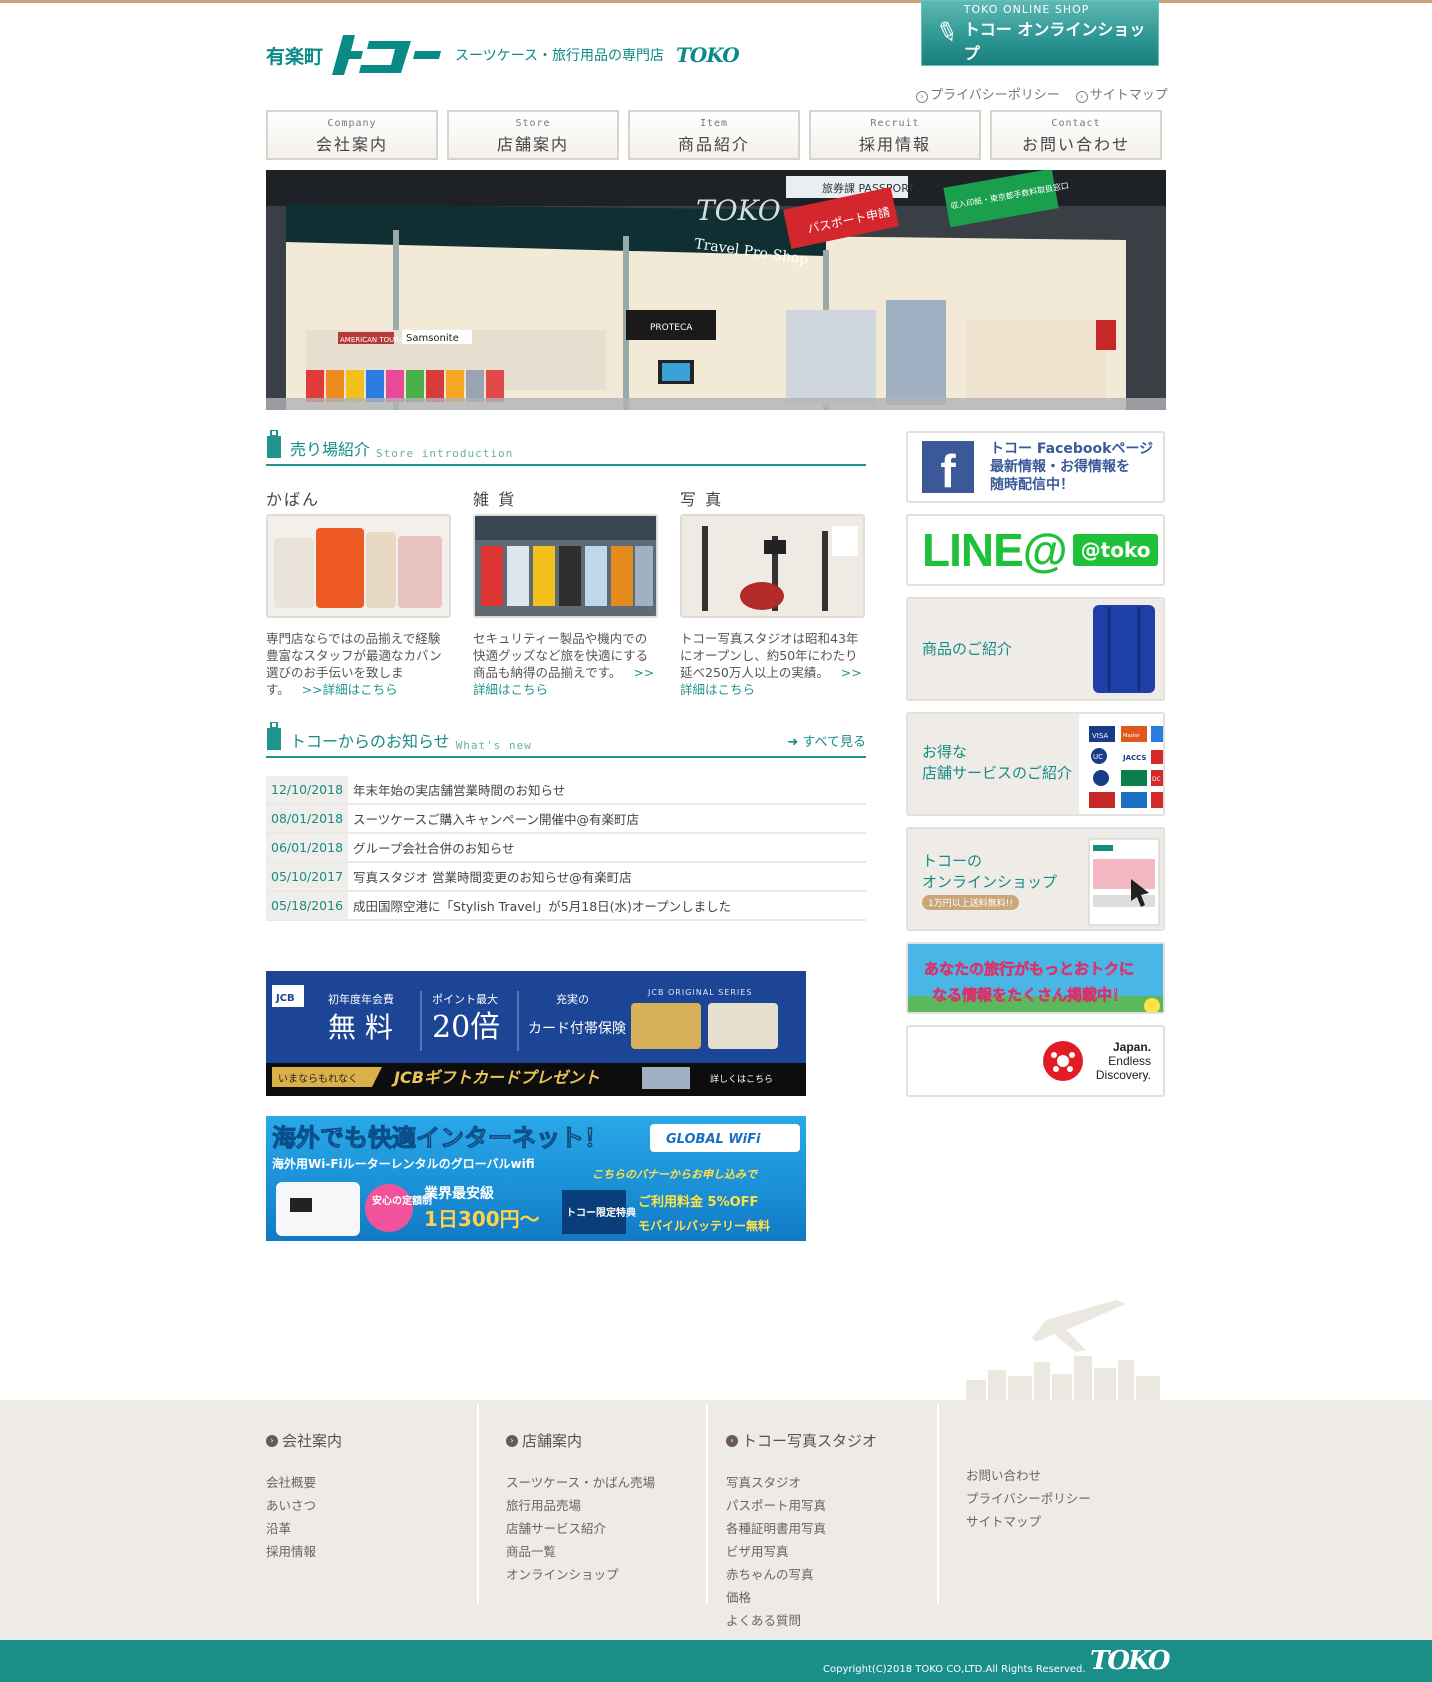  Describe the element at coordinates (566, 819) in the screenshot. I see `news-item: 08/01/2018 スーツケースご購入キャンペーン開催中@有楽町店` at that location.